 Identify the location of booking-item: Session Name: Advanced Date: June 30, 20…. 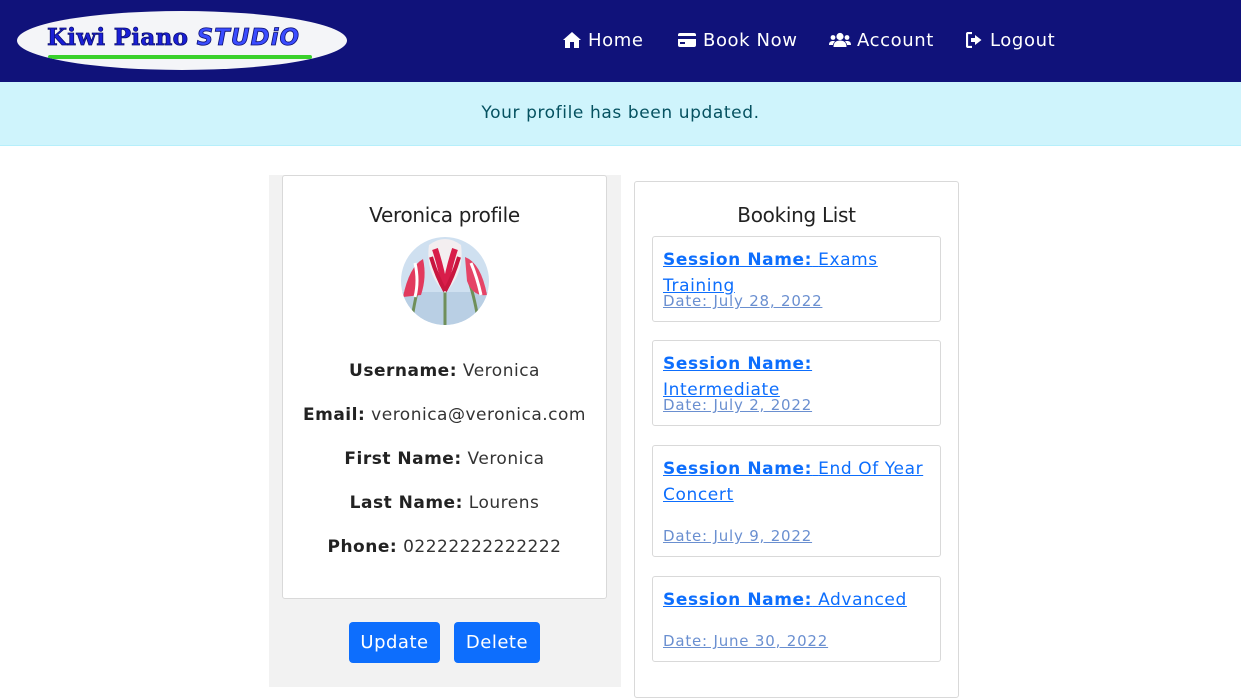
(796, 619).